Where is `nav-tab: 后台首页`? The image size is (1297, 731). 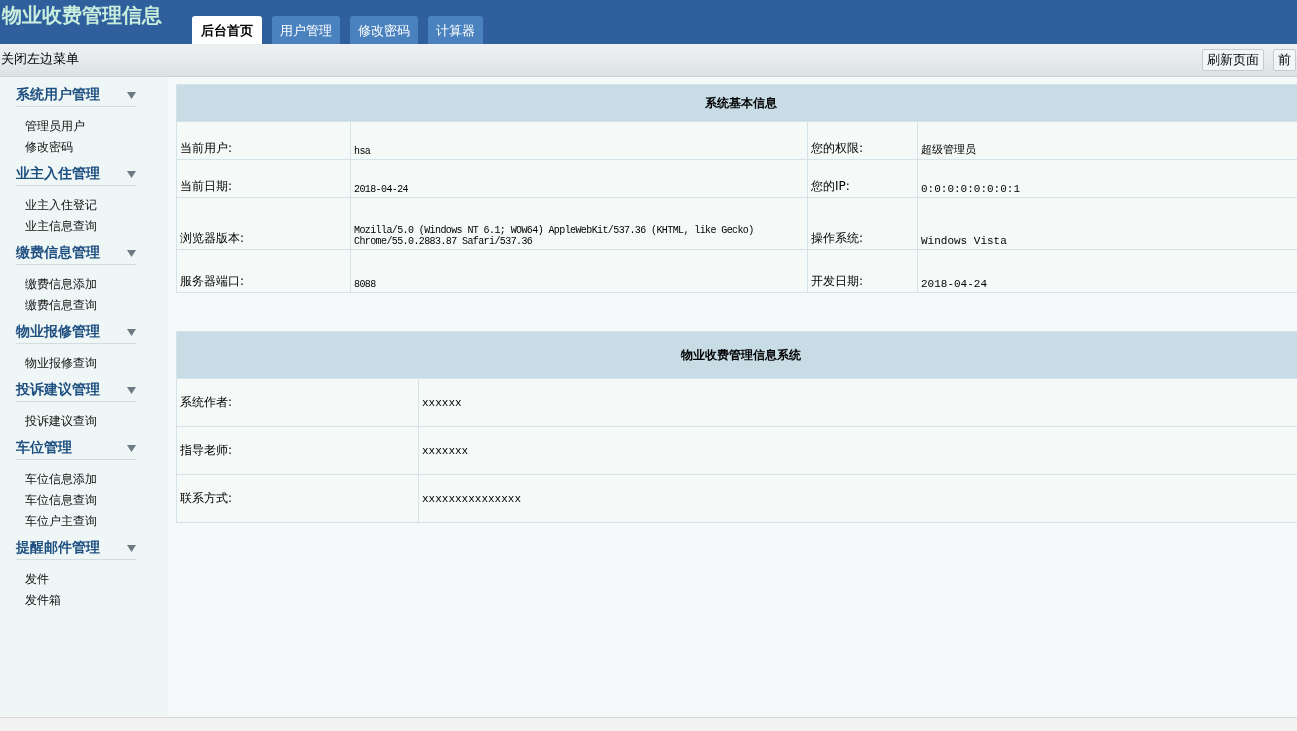 nav-tab: 后台首页 is located at coordinates (227, 30).